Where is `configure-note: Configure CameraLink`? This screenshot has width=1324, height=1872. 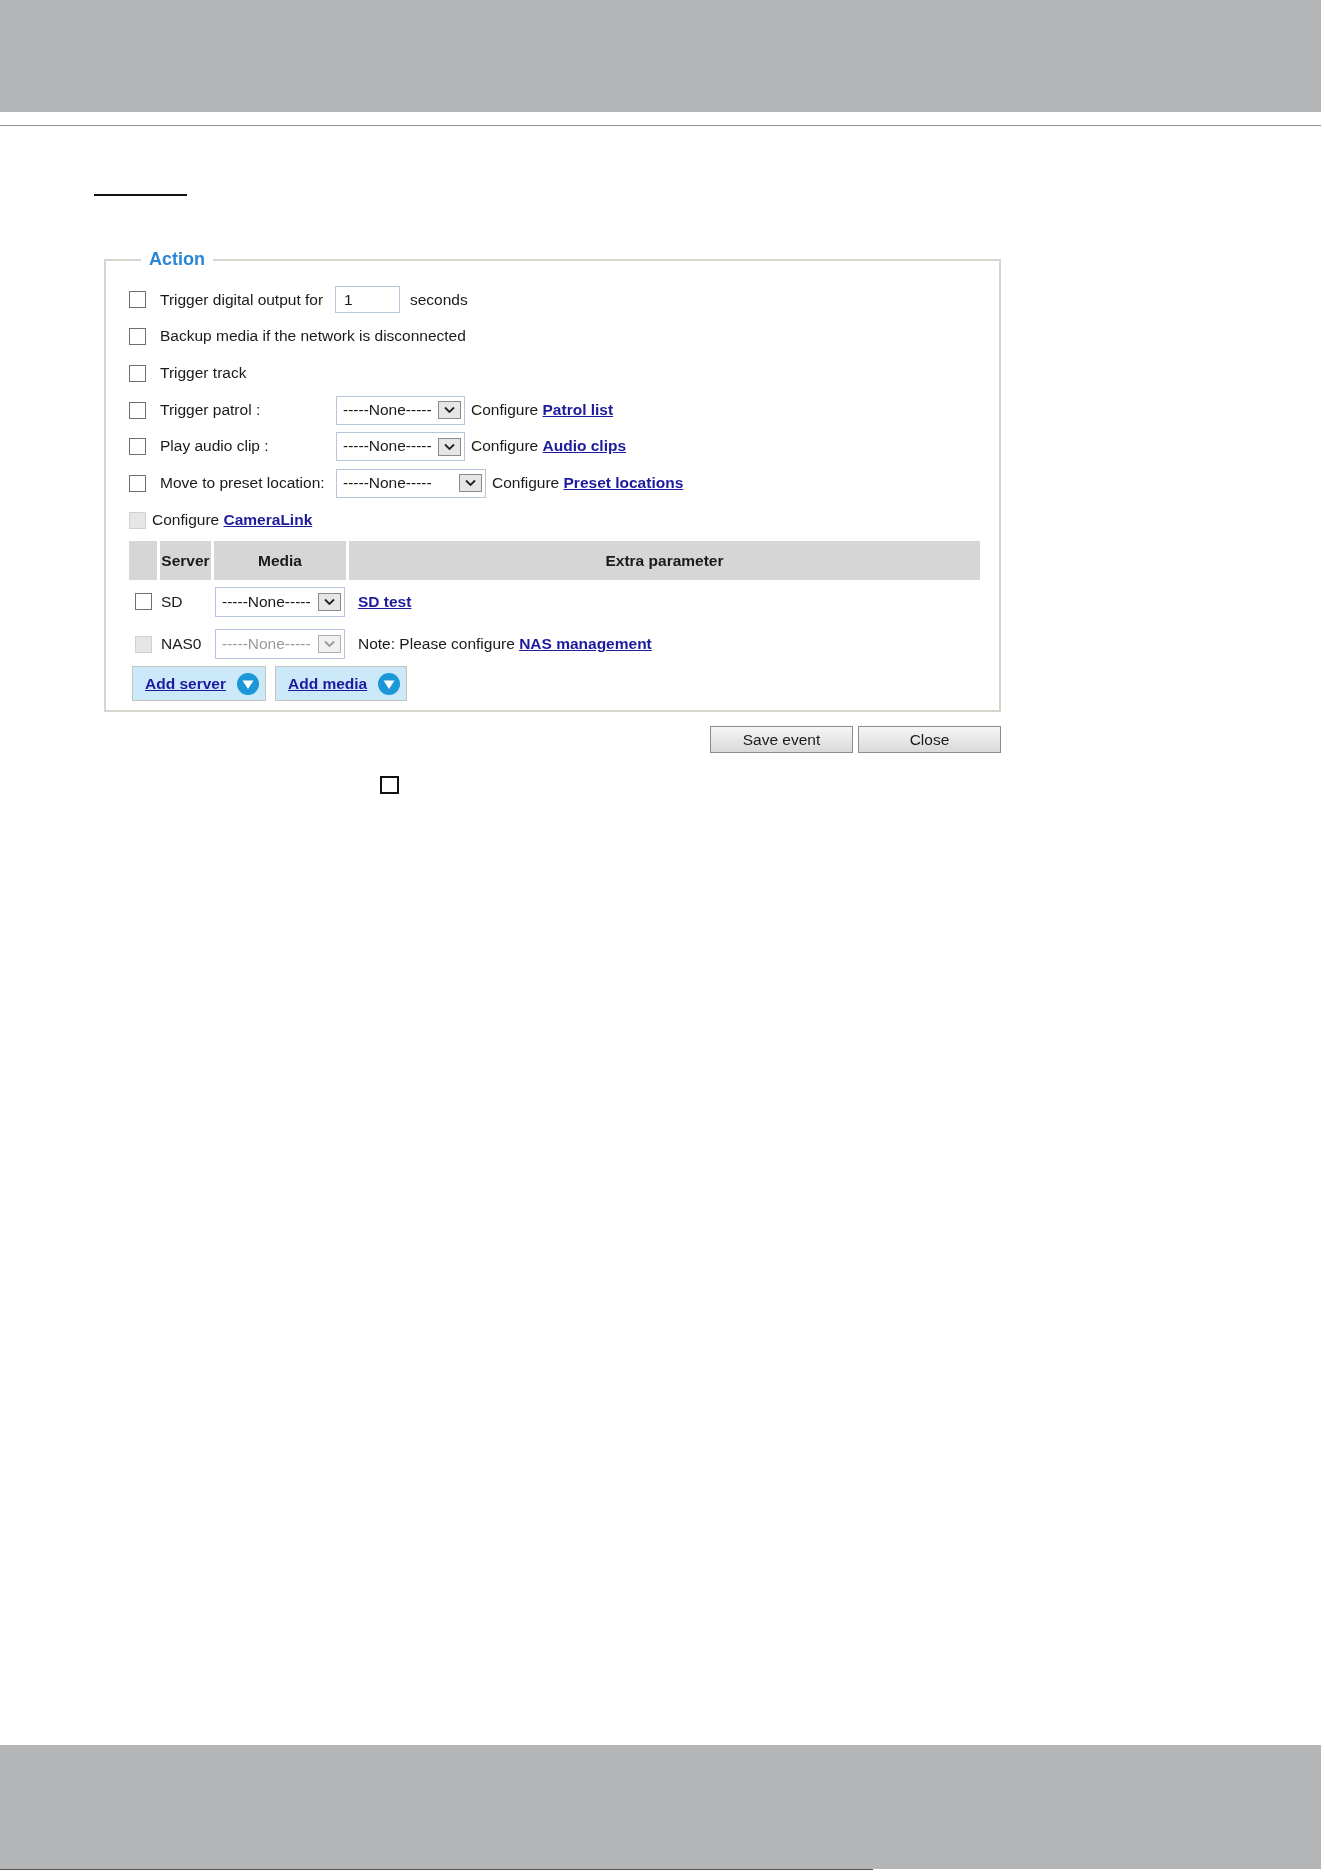 configure-note: Configure CameraLink is located at coordinates (232, 520).